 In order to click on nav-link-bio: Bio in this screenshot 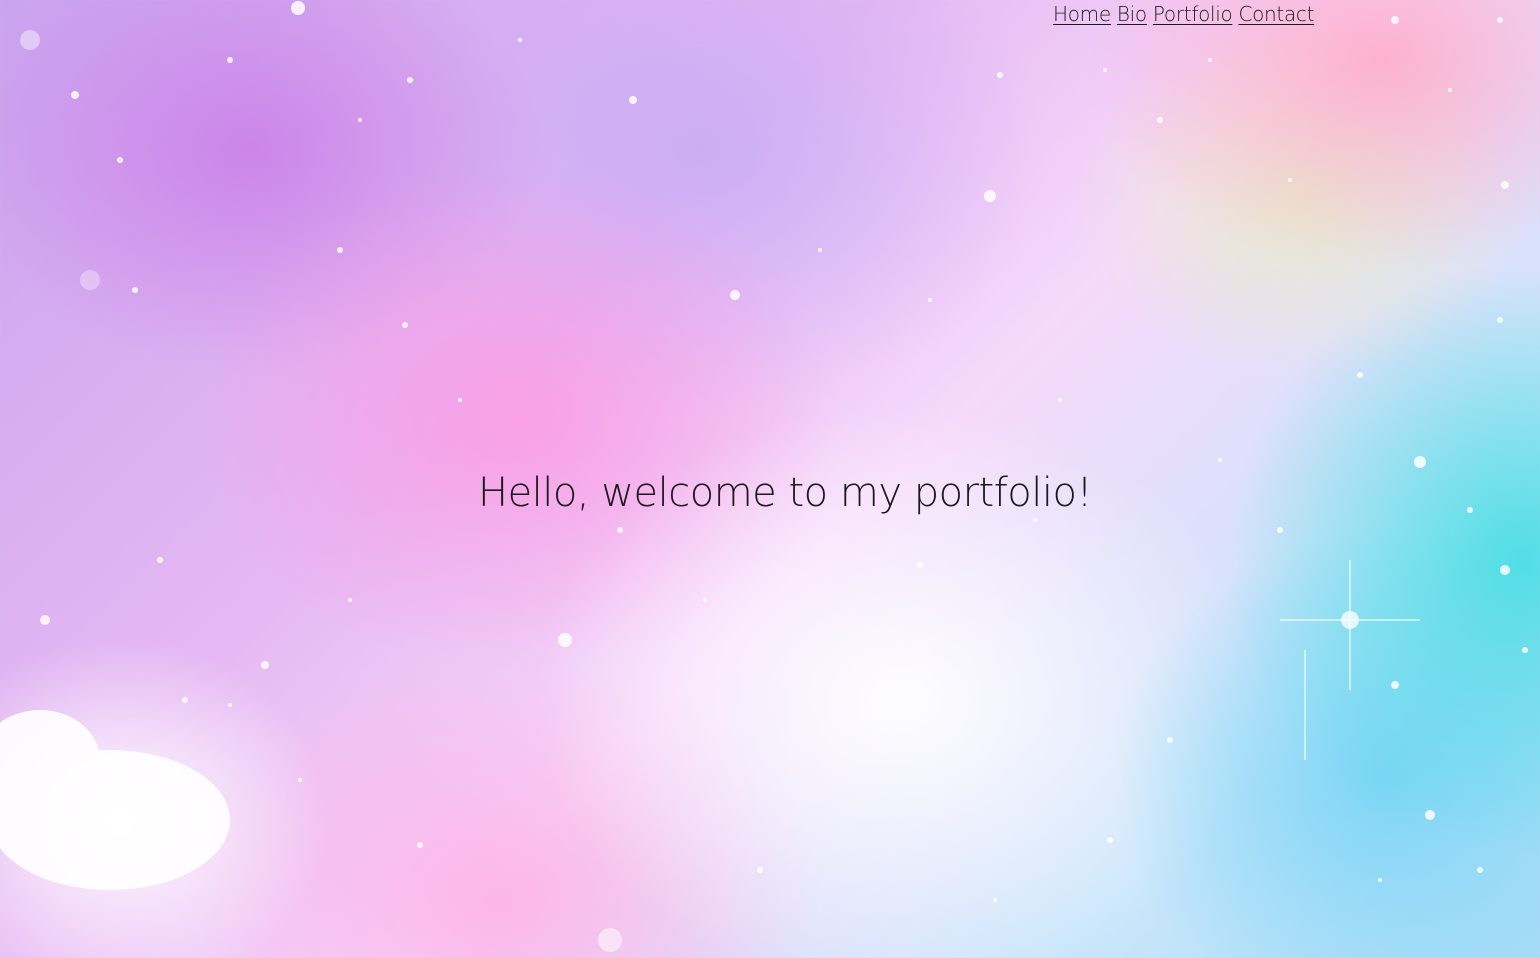, I will do `click(1132, 14)`.